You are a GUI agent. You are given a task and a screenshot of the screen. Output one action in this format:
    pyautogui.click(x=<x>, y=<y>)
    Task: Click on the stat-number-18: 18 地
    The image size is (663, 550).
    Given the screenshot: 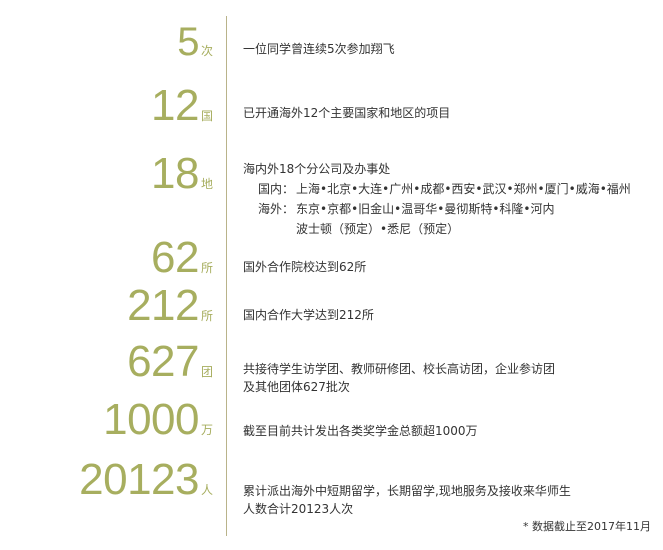 What is the action you would take?
    pyautogui.click(x=106, y=174)
    